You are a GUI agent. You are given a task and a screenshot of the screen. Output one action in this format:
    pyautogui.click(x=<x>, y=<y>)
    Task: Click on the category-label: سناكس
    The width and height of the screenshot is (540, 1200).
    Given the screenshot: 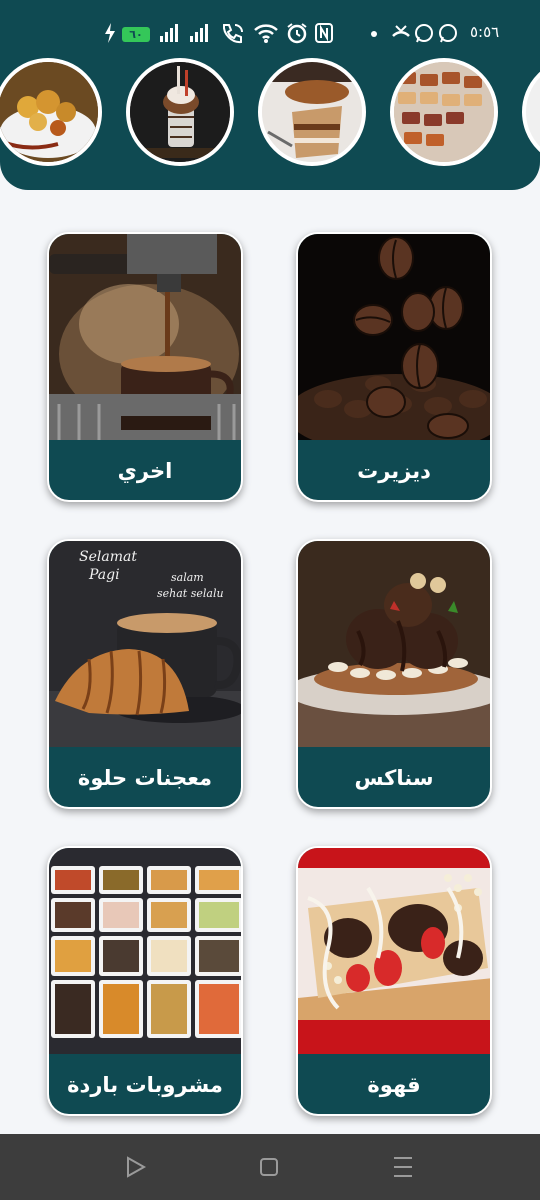 What is the action you would take?
    pyautogui.click(x=394, y=778)
    